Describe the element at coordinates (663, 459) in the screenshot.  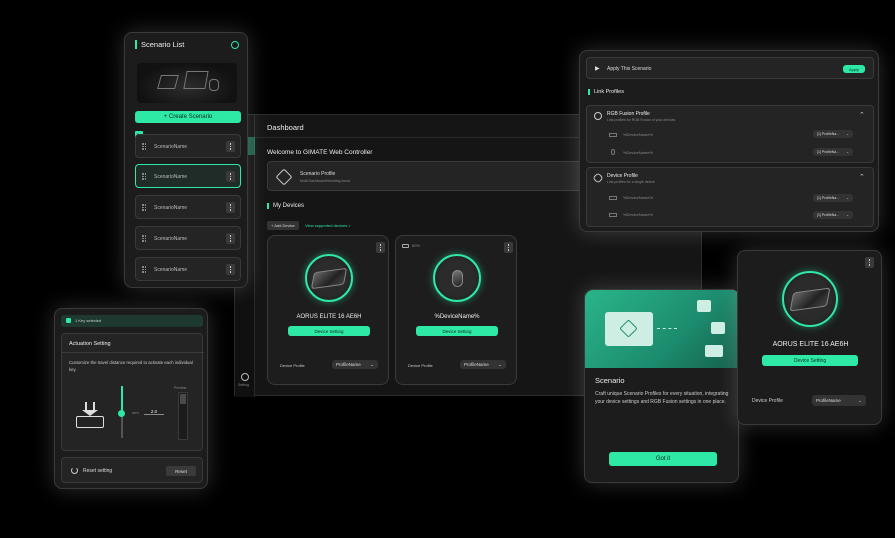
I see `got-it-button: Got it` at that location.